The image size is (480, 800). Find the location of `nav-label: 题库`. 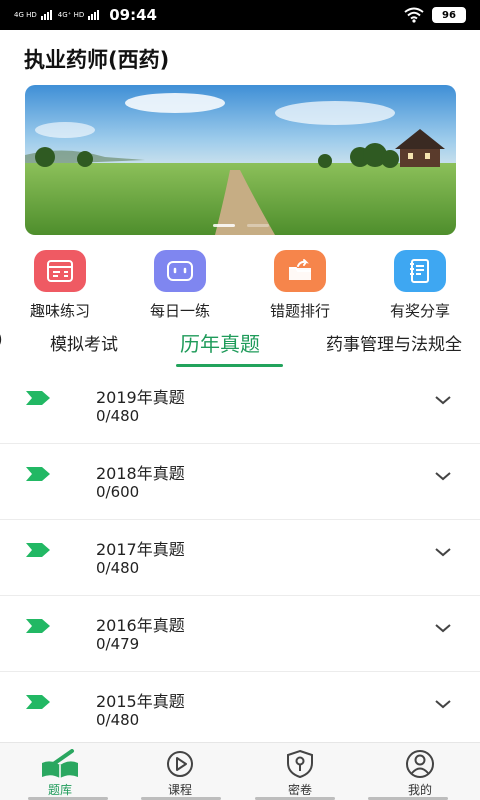

nav-label: 题库 is located at coordinates (59, 790).